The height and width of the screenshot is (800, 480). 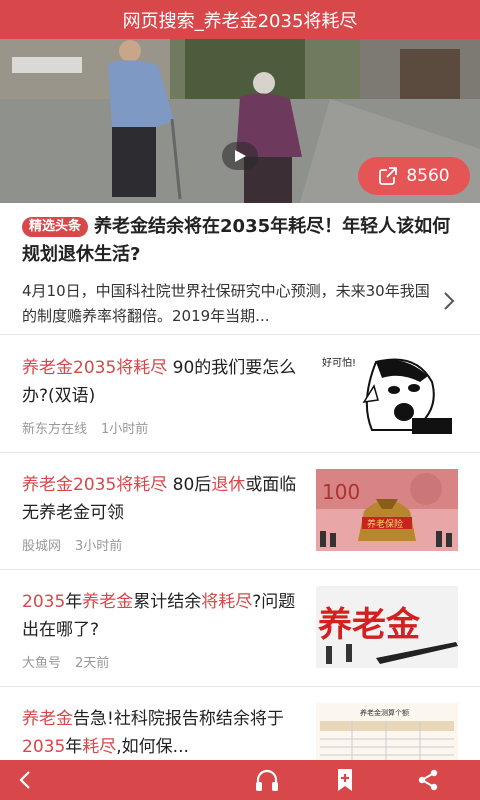 What do you see at coordinates (162, 616) in the screenshot?
I see `news-title: 2035年养老金累计结余将耗尽?问题出在哪了?` at bounding box center [162, 616].